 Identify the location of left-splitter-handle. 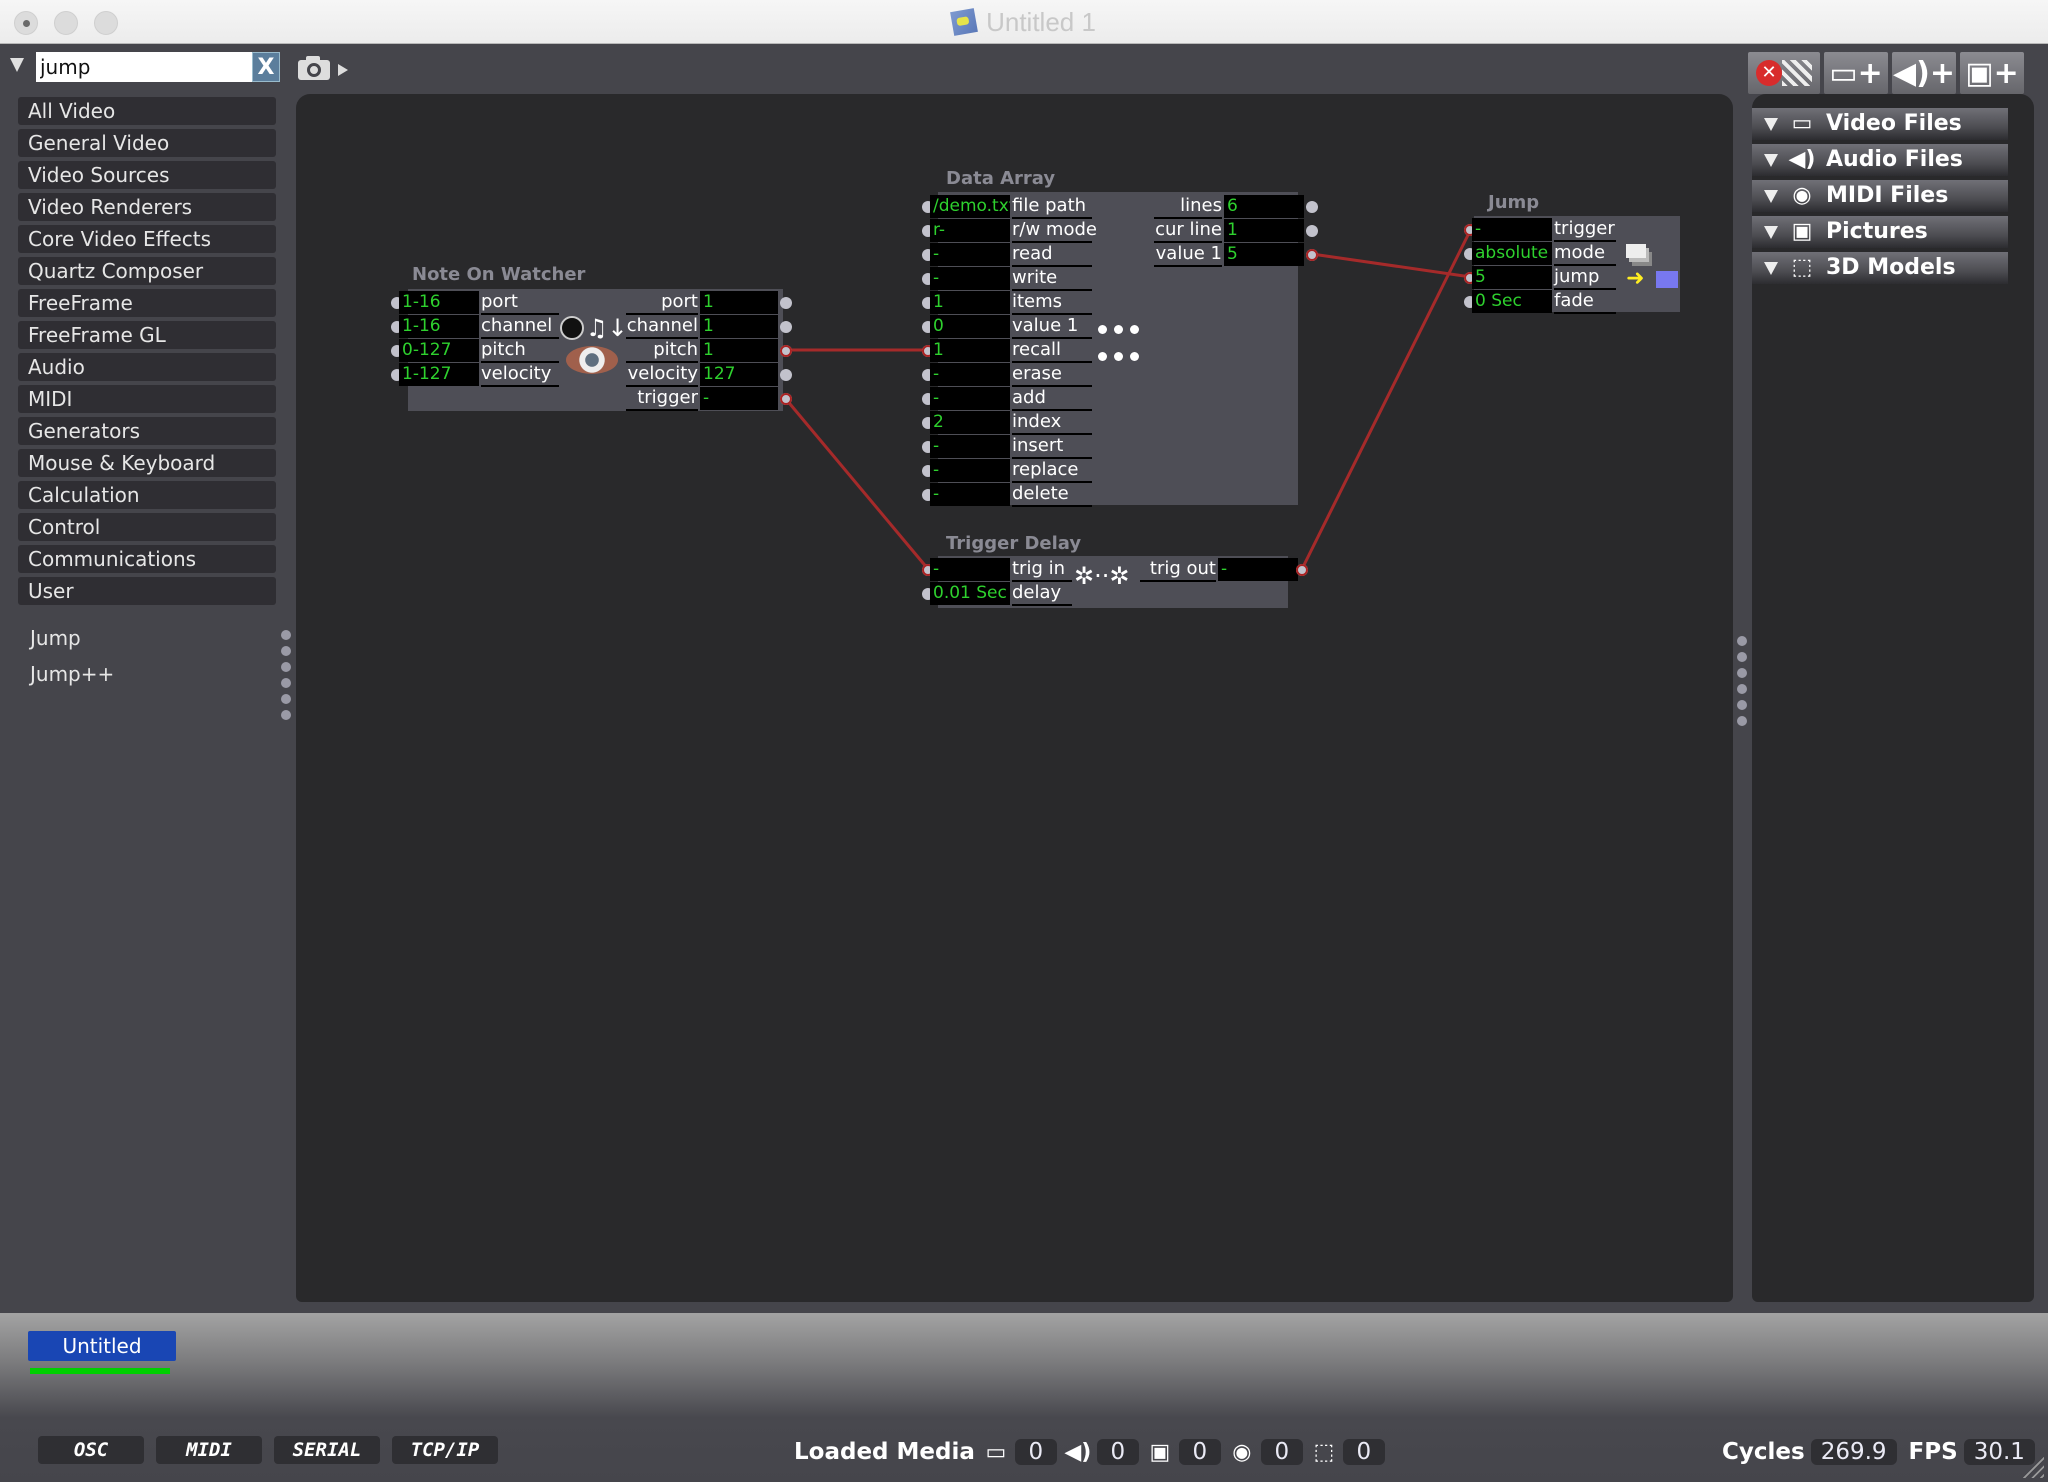
(286, 675).